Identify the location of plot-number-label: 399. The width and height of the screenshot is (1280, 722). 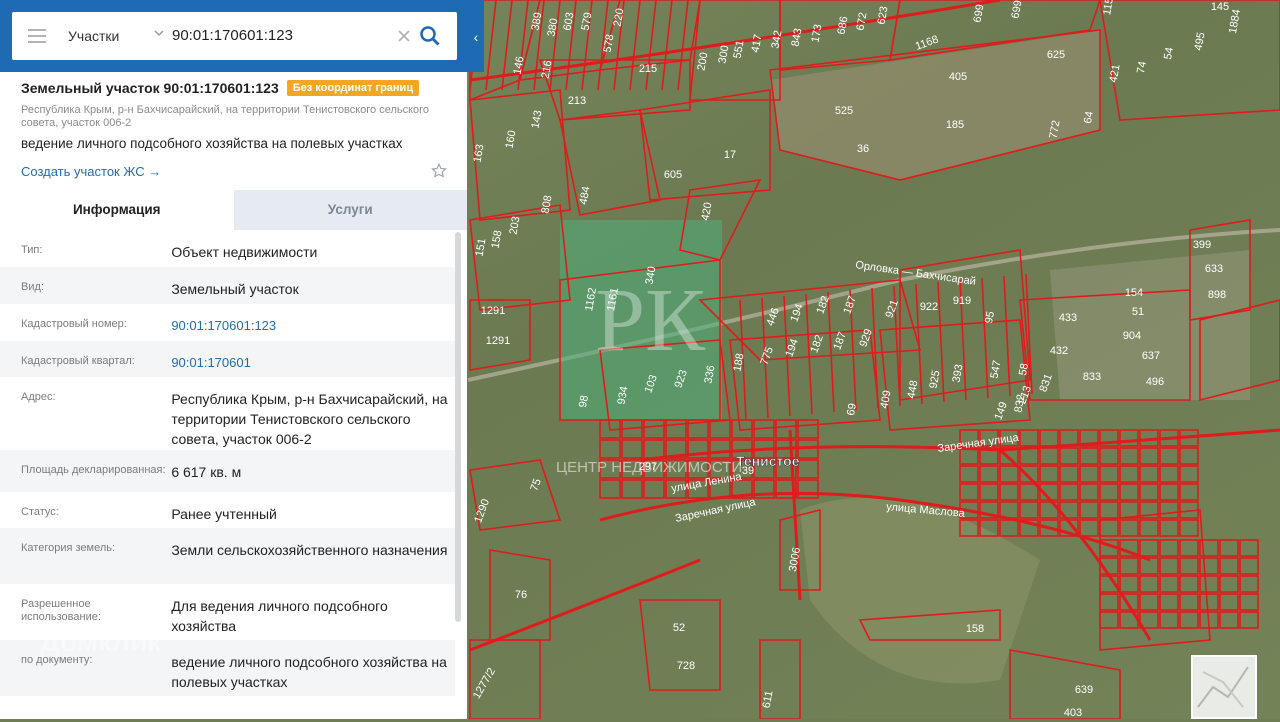
(1202, 245).